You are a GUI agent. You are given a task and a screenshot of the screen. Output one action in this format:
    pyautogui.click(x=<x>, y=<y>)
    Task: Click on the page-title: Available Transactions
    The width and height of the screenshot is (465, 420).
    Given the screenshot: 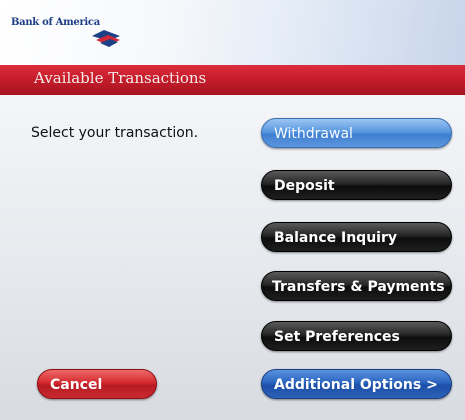 What is the action you would take?
    pyautogui.click(x=120, y=78)
    